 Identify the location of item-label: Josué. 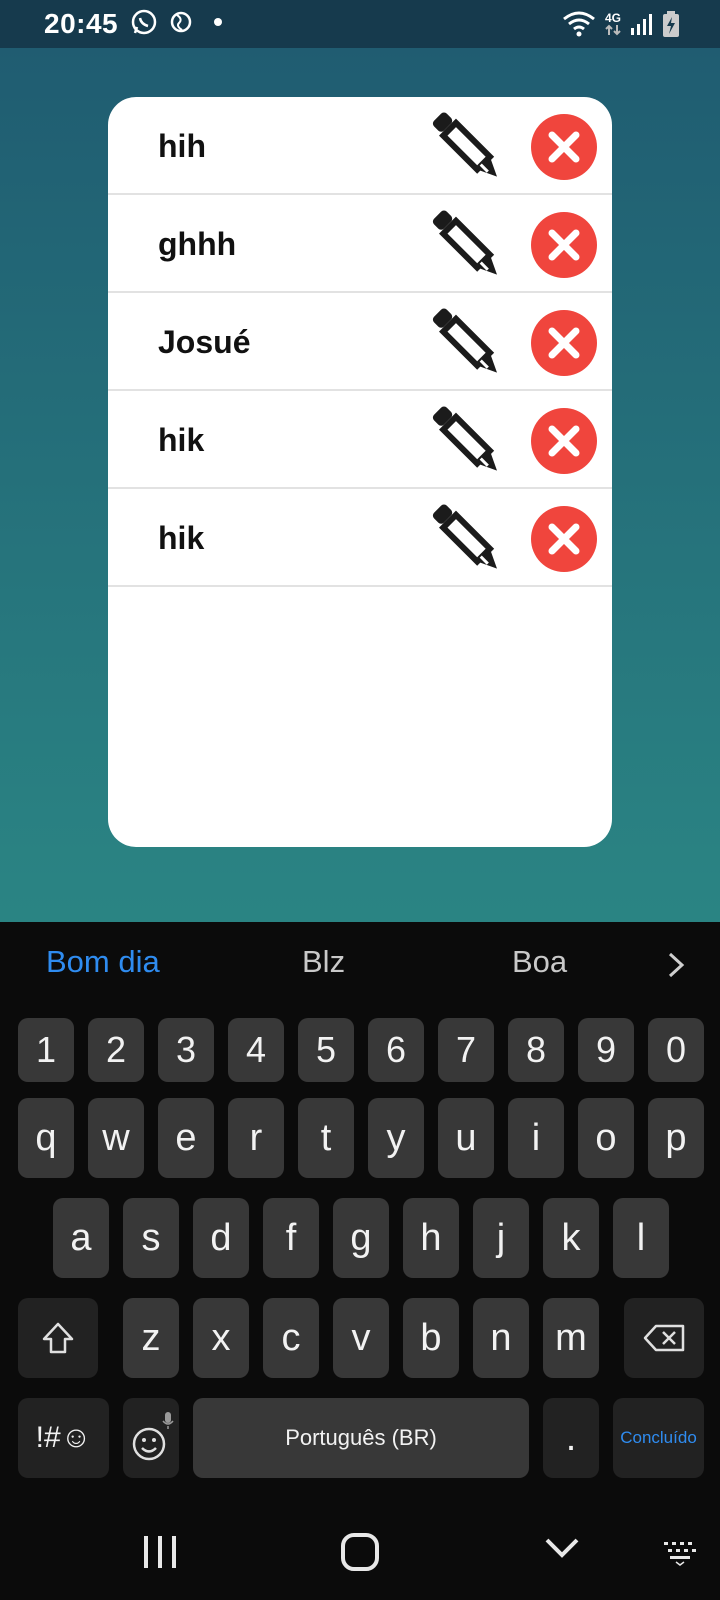
(204, 342).